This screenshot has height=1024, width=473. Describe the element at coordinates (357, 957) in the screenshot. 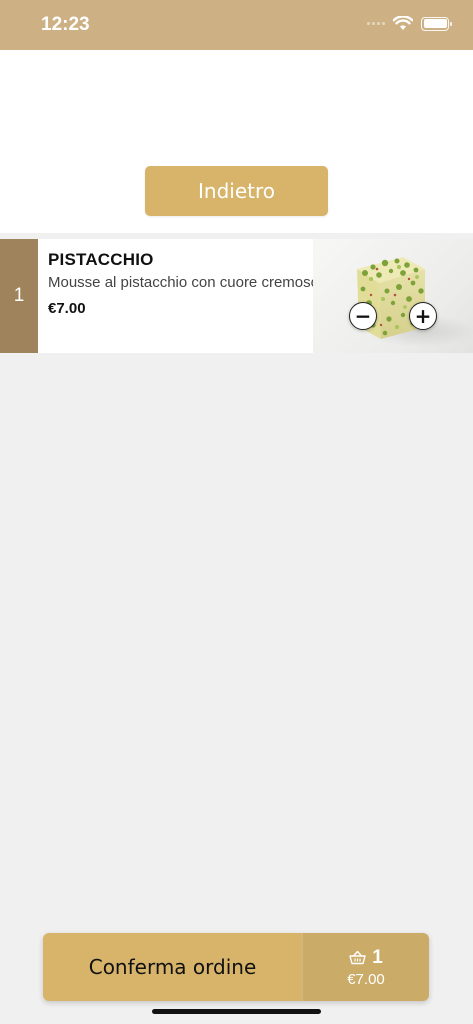

I see `basket-icon` at that location.